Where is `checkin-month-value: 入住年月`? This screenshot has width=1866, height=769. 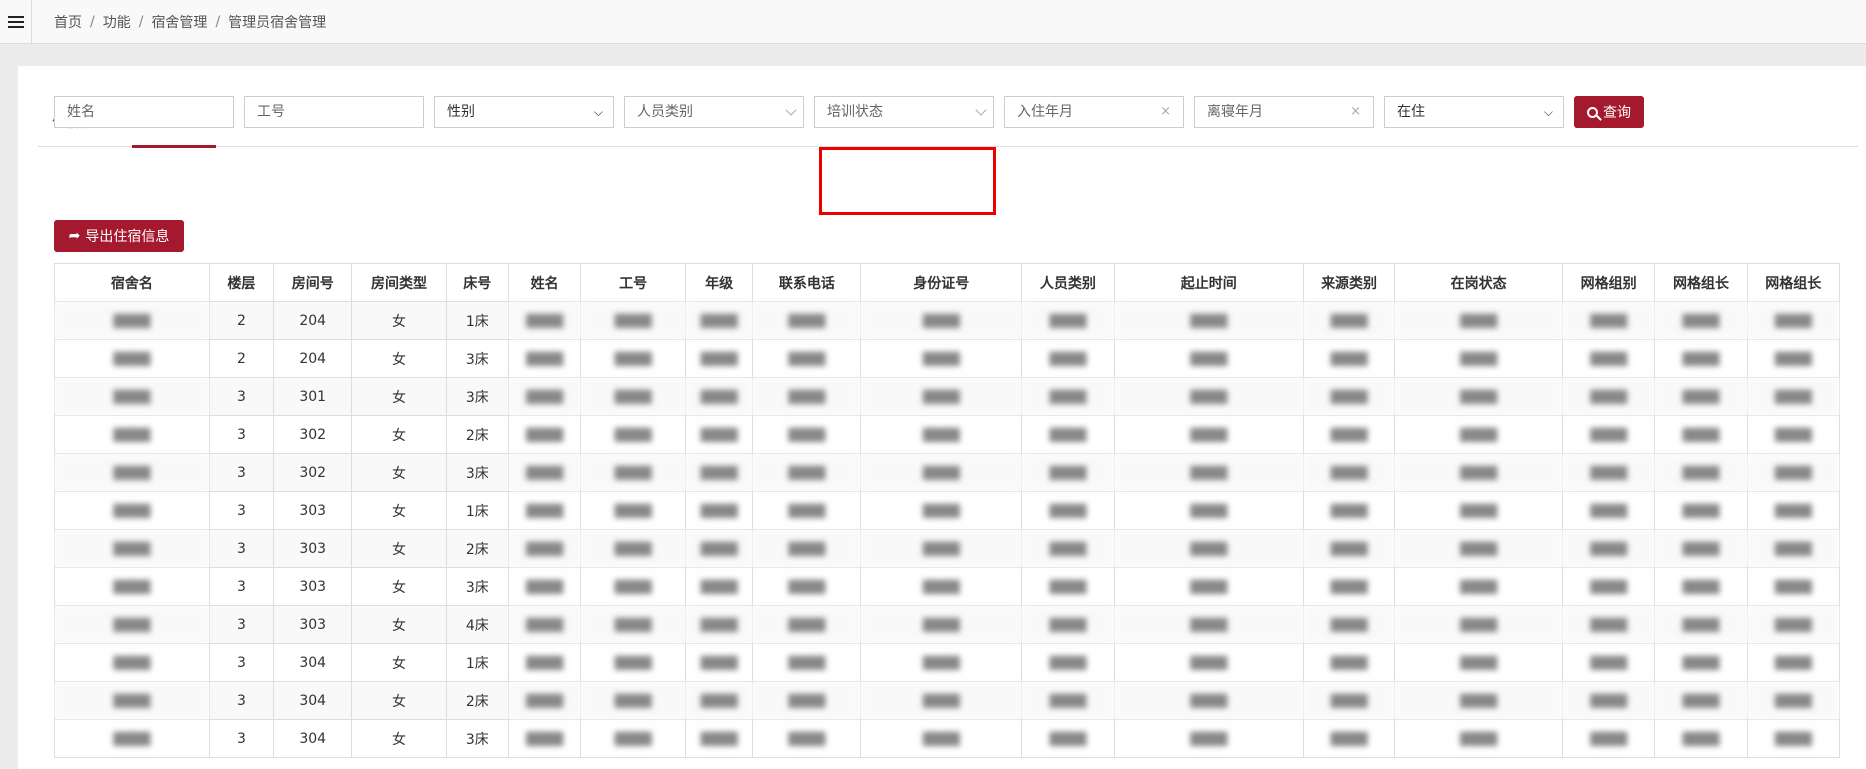
checkin-month-value: 入住年月 is located at coordinates (1045, 112).